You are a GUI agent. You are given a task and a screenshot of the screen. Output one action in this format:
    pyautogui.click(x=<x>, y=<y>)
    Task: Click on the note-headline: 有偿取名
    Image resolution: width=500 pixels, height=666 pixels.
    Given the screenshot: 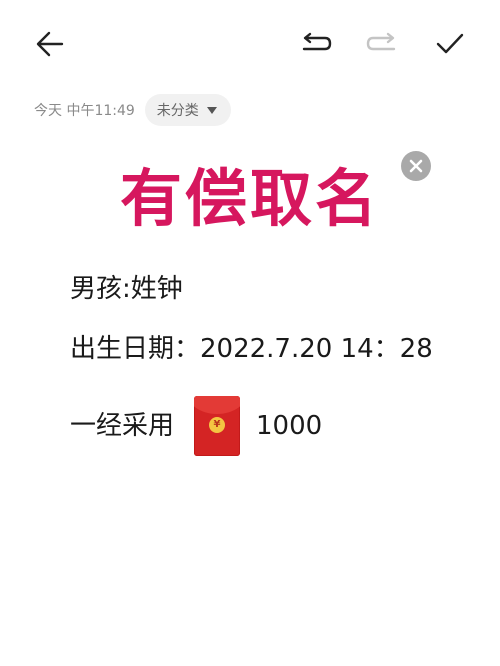 What is the action you would take?
    pyautogui.click(x=249, y=198)
    